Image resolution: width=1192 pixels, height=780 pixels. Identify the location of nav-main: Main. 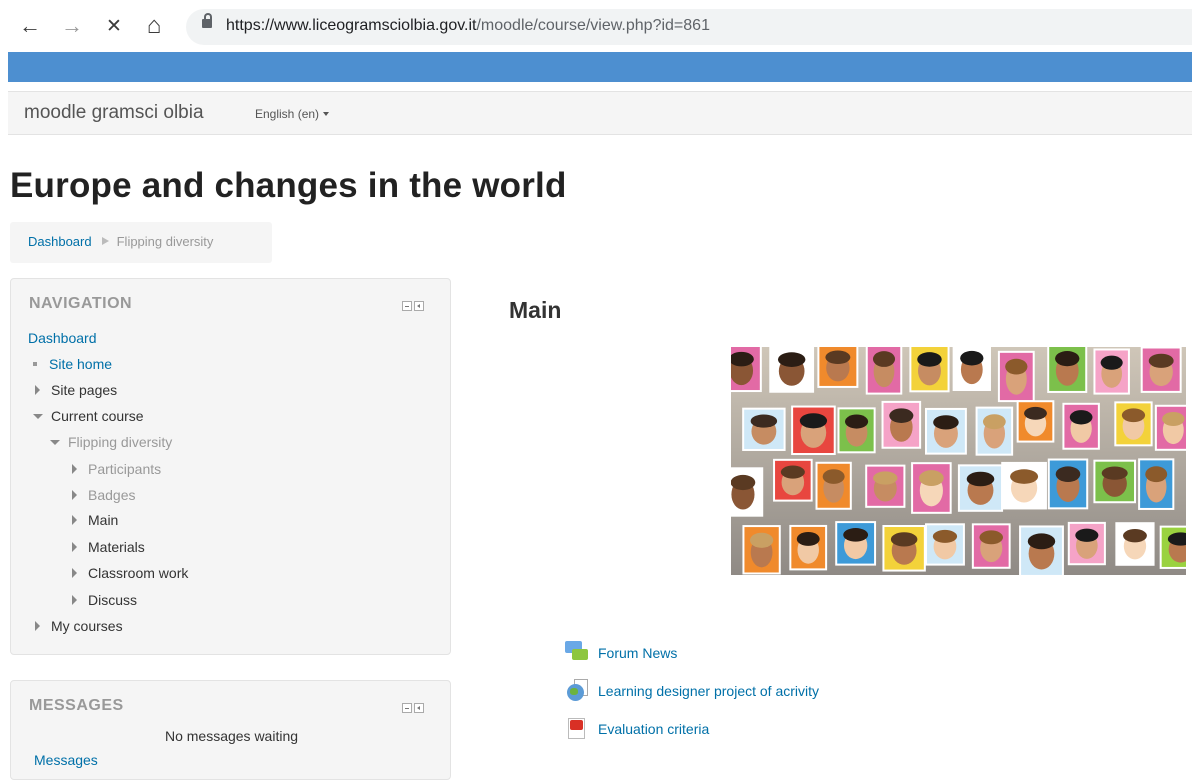
(95, 520).